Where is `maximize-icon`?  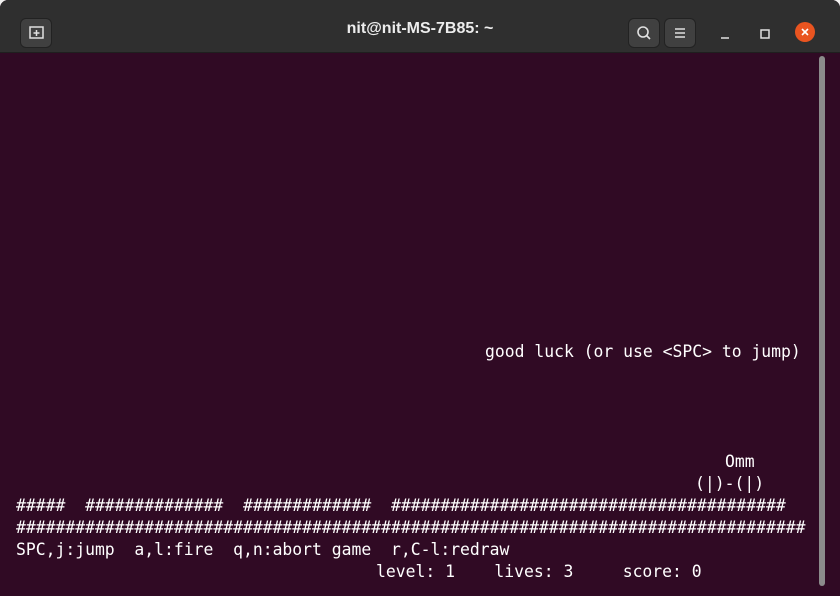
maximize-icon is located at coordinates (765, 34).